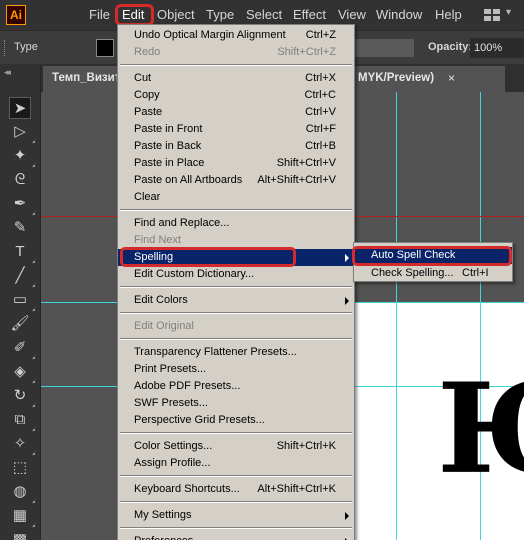  I want to click on menu-item-shortcut: Ctrl+X, so click(320, 78).